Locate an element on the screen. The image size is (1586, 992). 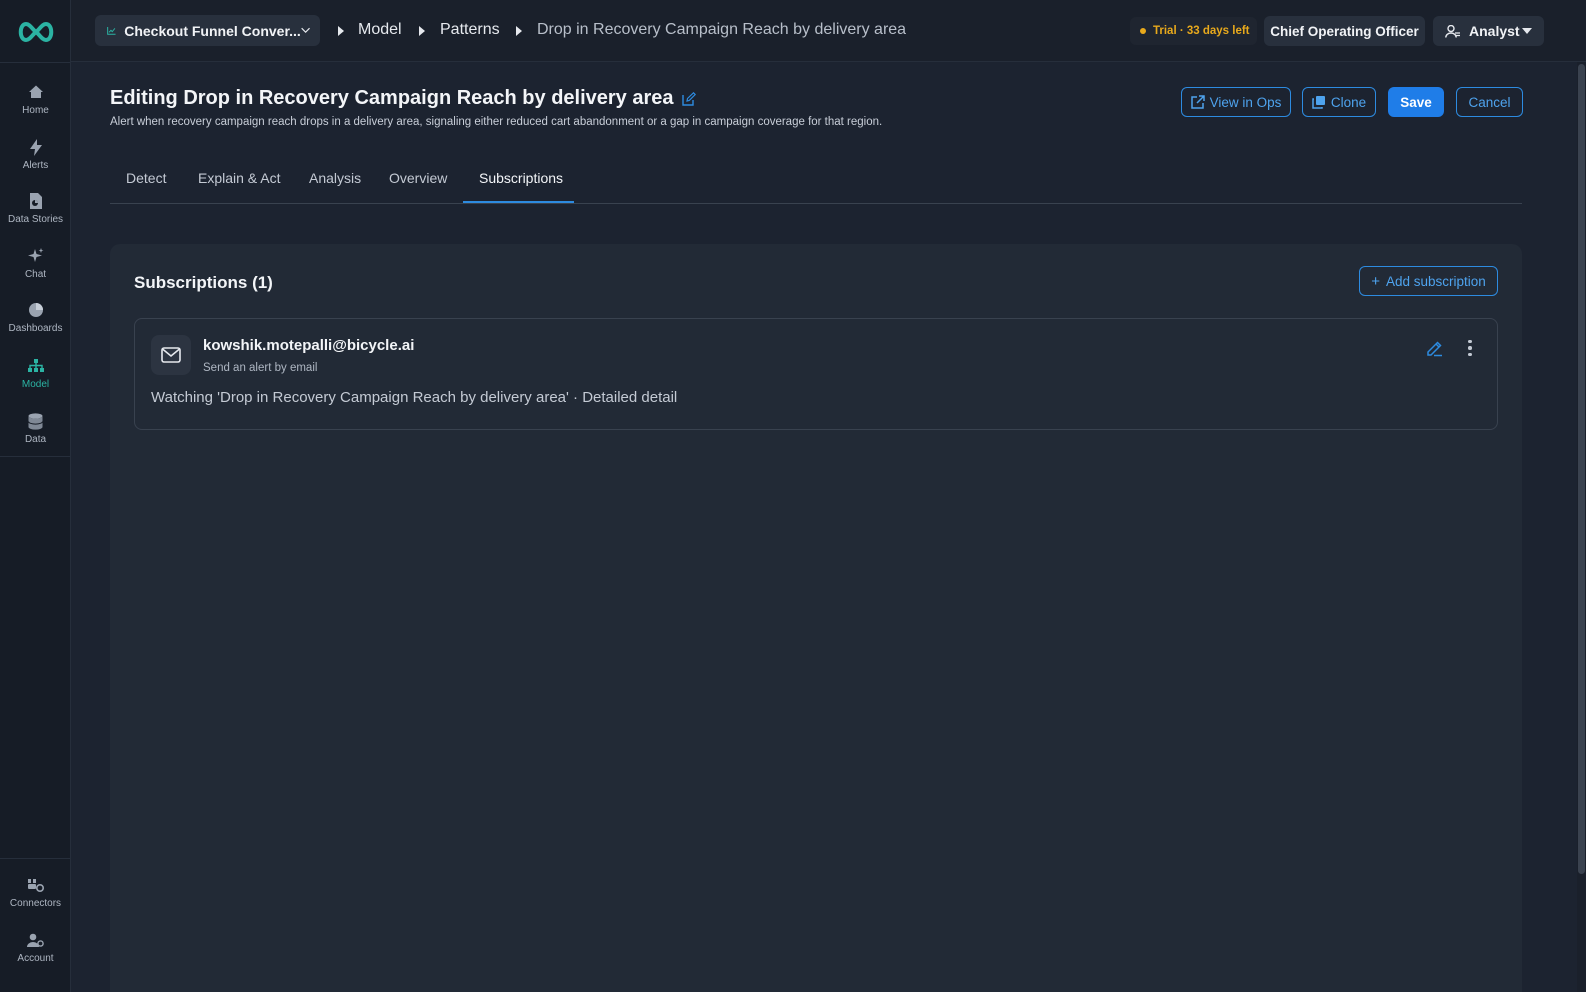
clone-label: Clone is located at coordinates (1348, 102).